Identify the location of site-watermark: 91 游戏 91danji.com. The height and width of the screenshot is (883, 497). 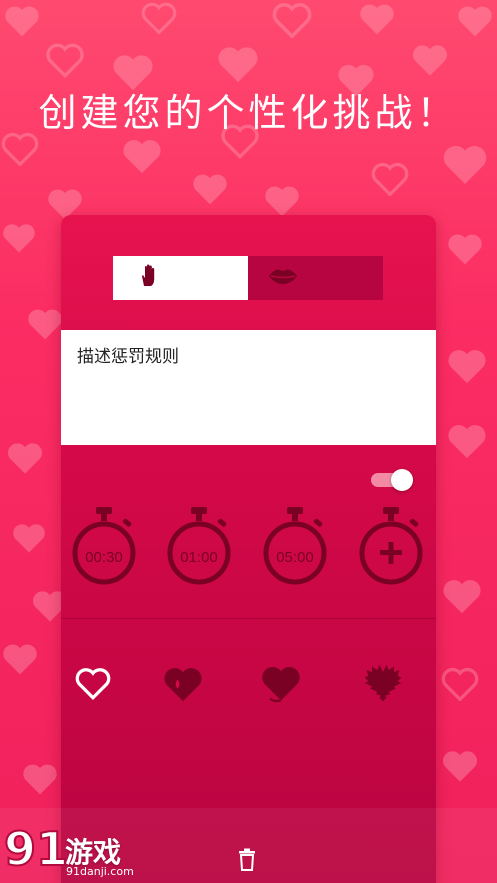
(80, 848).